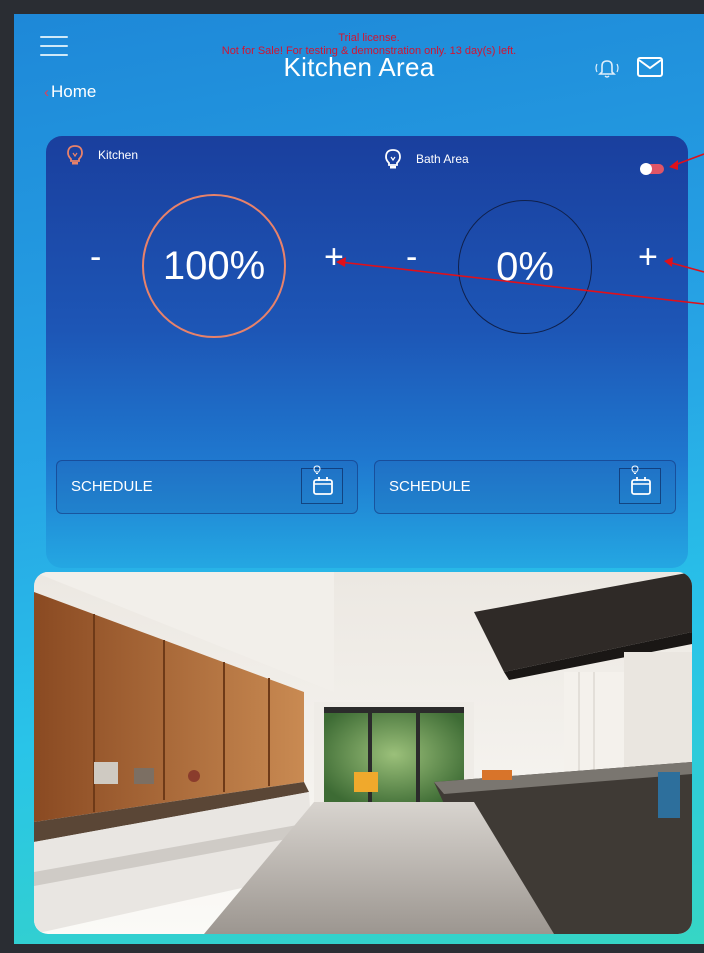 This screenshot has width=704, height=953. I want to click on bath-schedule: SCHEDULE, so click(525, 487).